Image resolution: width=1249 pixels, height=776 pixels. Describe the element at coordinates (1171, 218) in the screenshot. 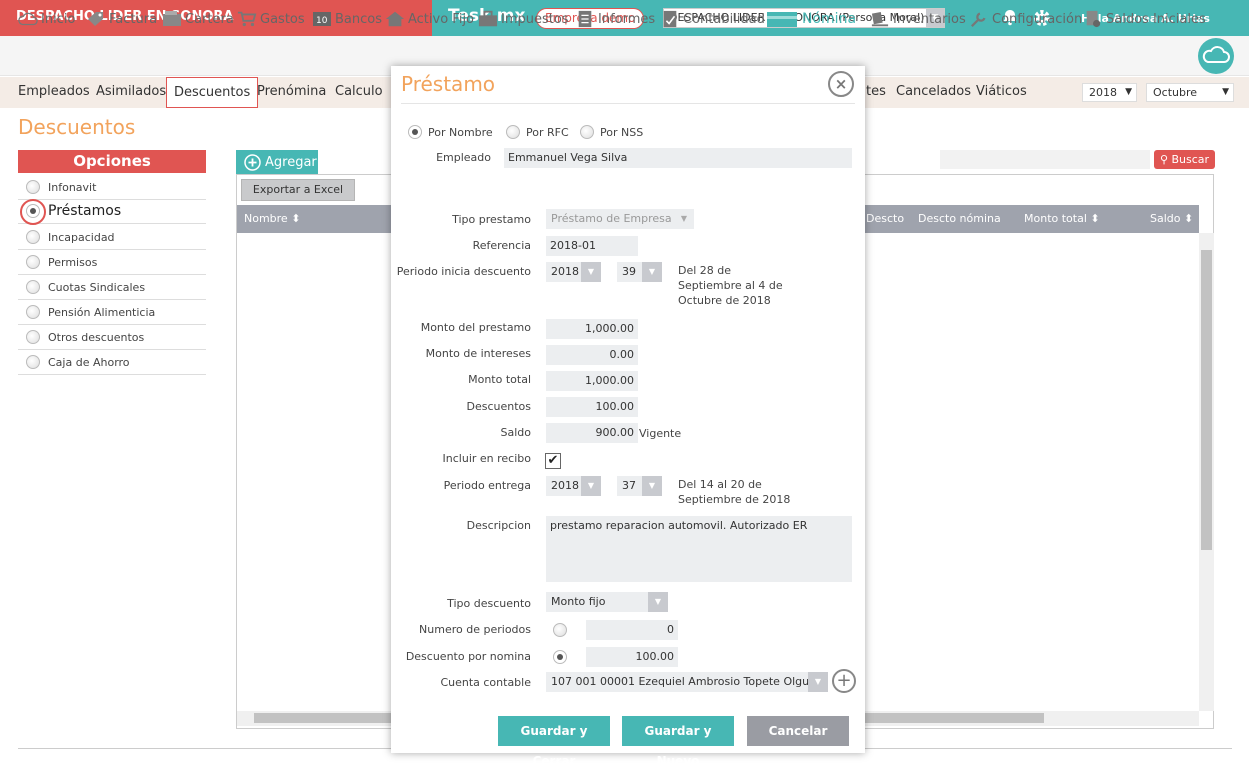

I see `column-saldo: Saldo ⬍` at that location.